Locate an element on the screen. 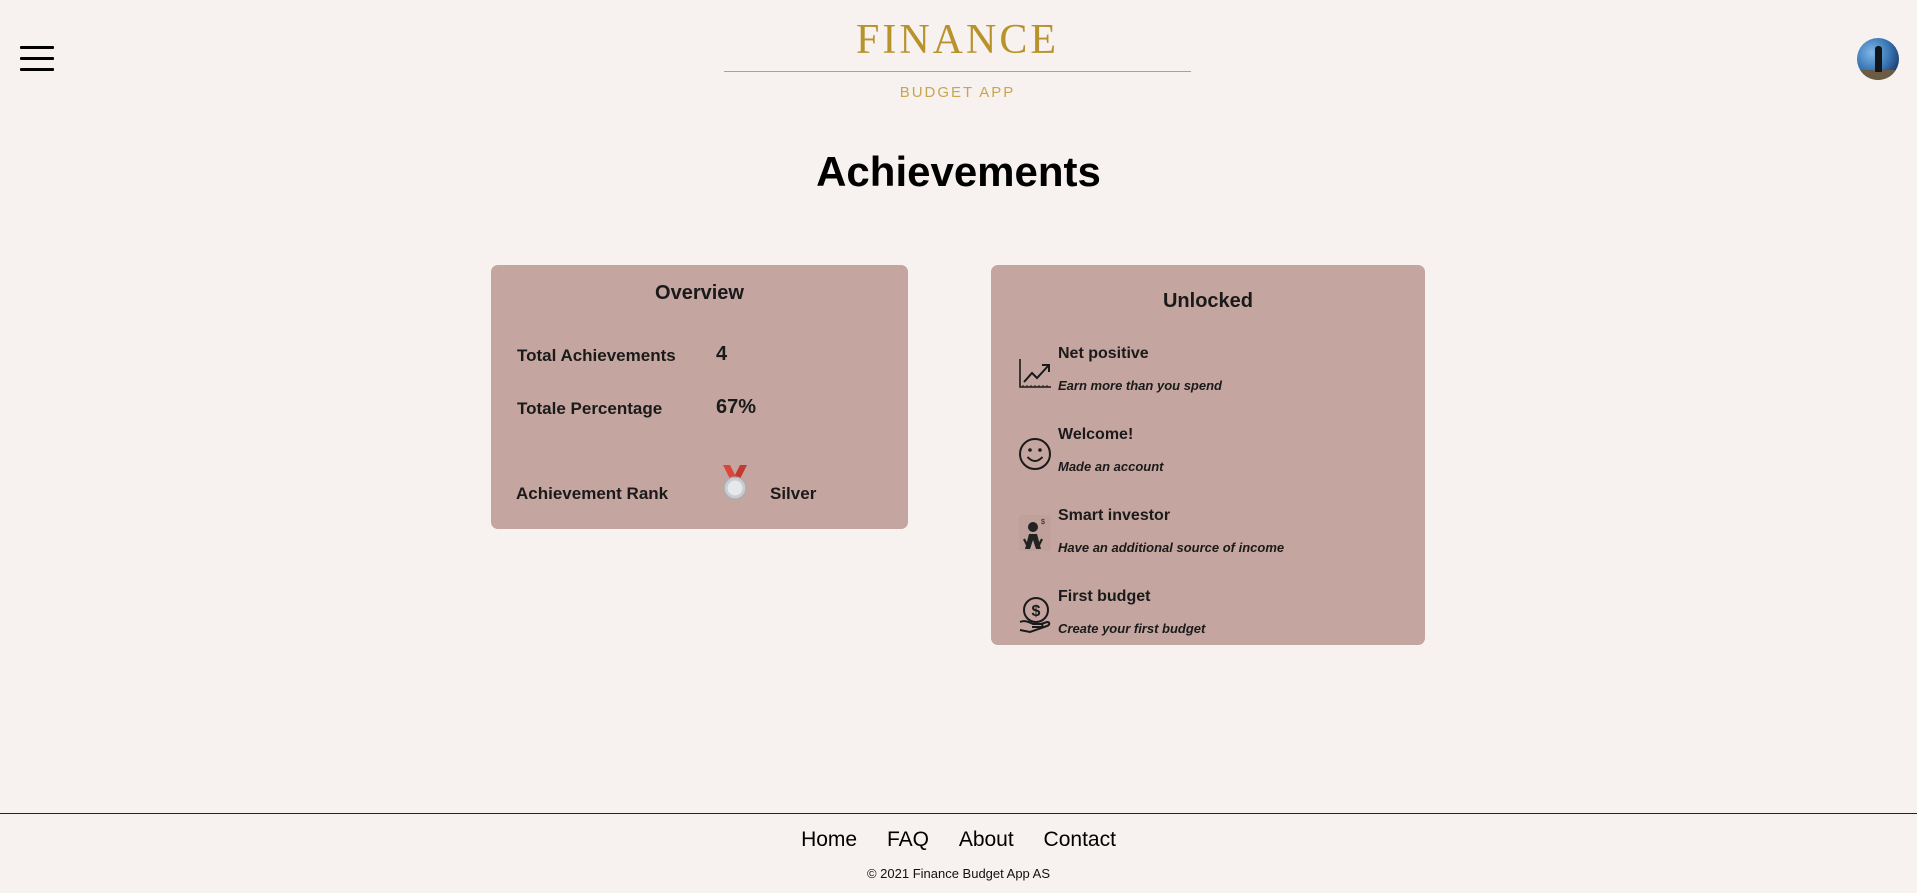 The height and width of the screenshot is (893, 1917). achievement-description: Earn more than you spend is located at coordinates (1140, 385).